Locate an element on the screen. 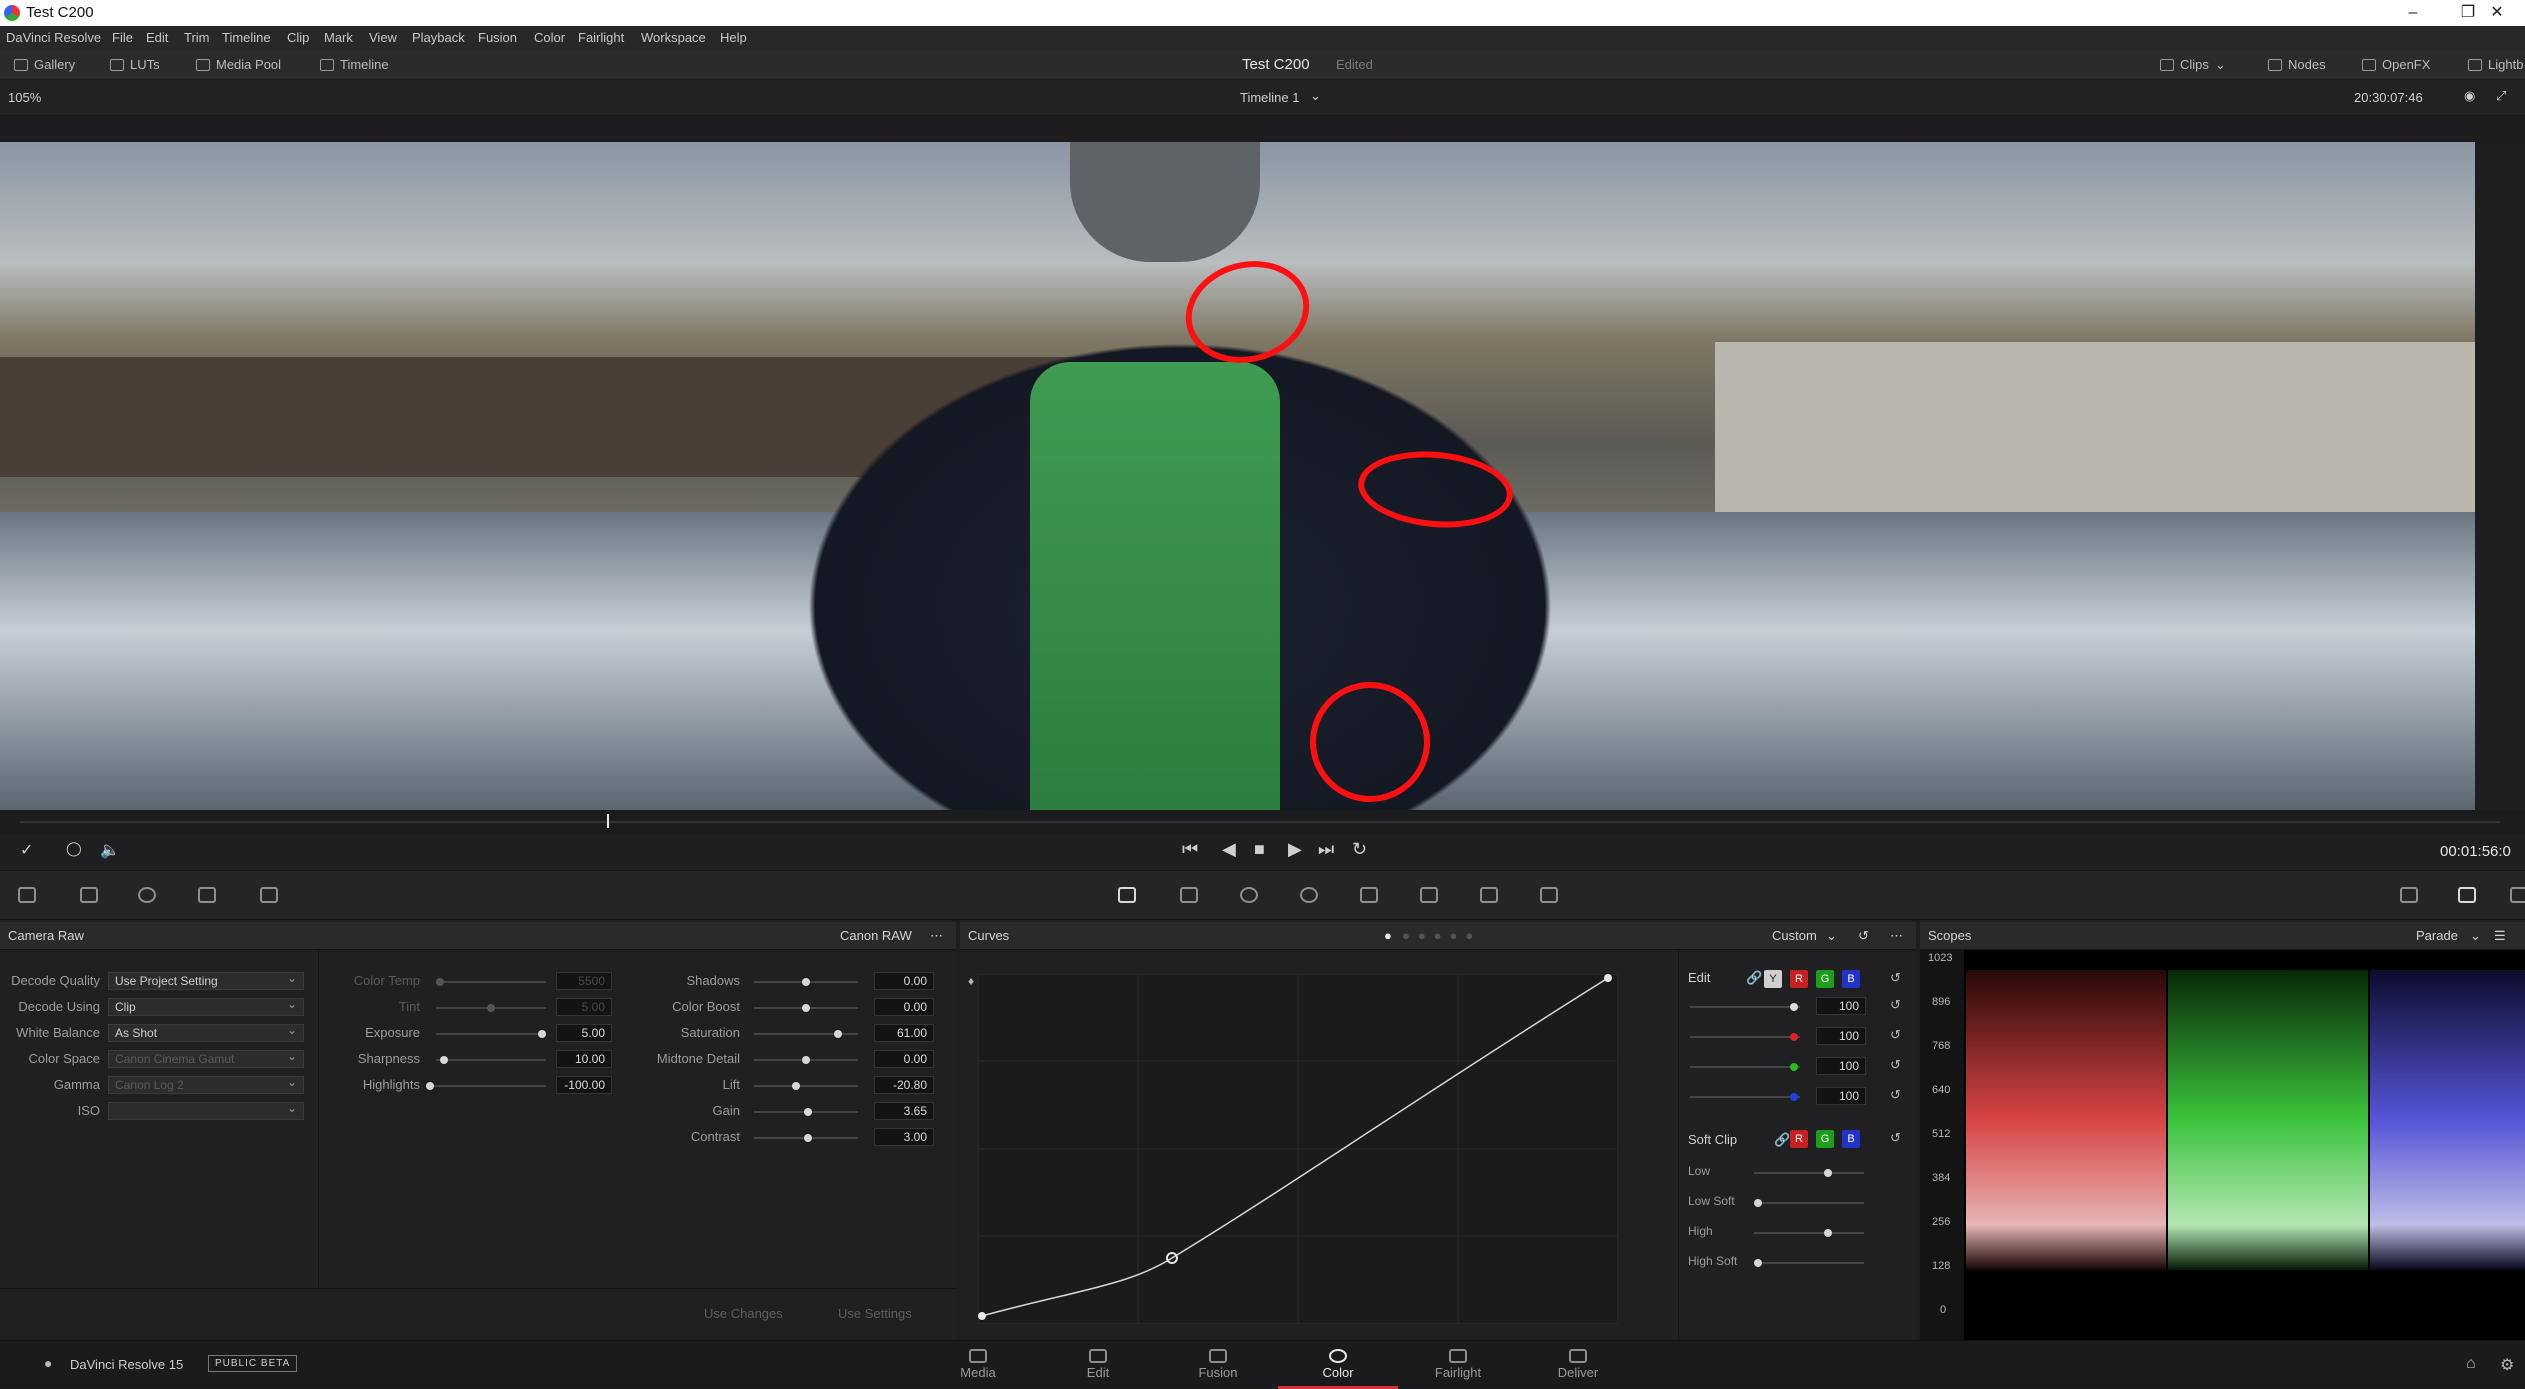 This screenshot has width=2525, height=1389. page-deliver: Deliver is located at coordinates (1578, 1365).